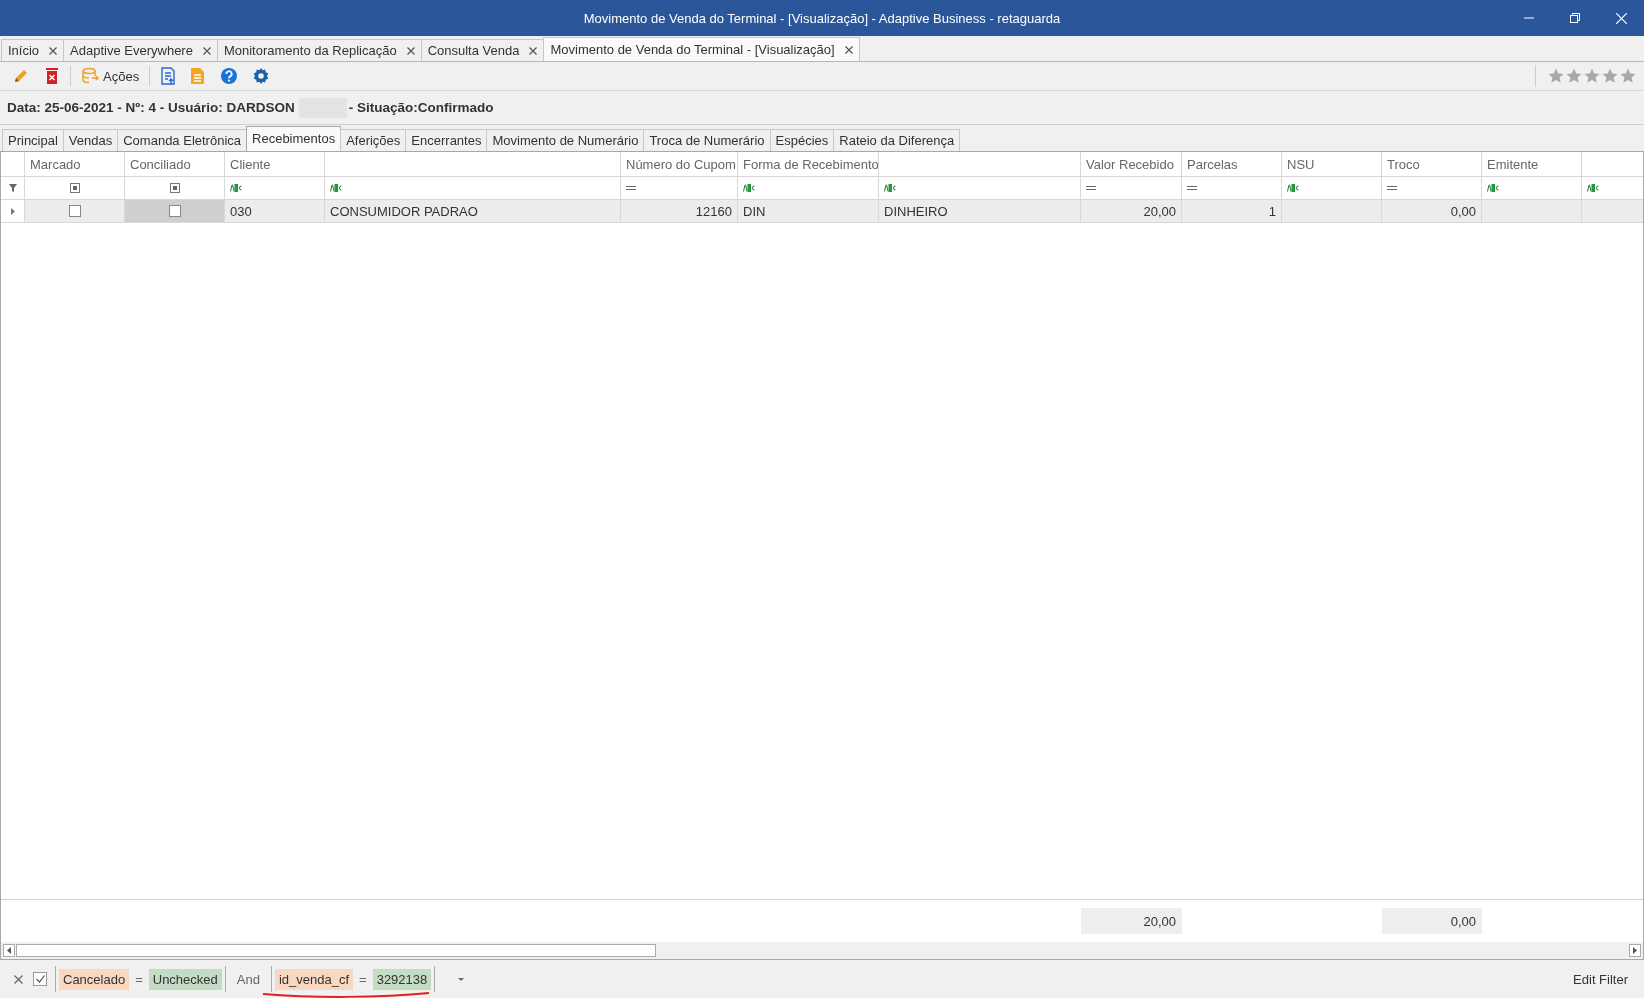 The width and height of the screenshot is (1644, 998). What do you see at coordinates (229, 76) in the screenshot?
I see `help-icon` at bounding box center [229, 76].